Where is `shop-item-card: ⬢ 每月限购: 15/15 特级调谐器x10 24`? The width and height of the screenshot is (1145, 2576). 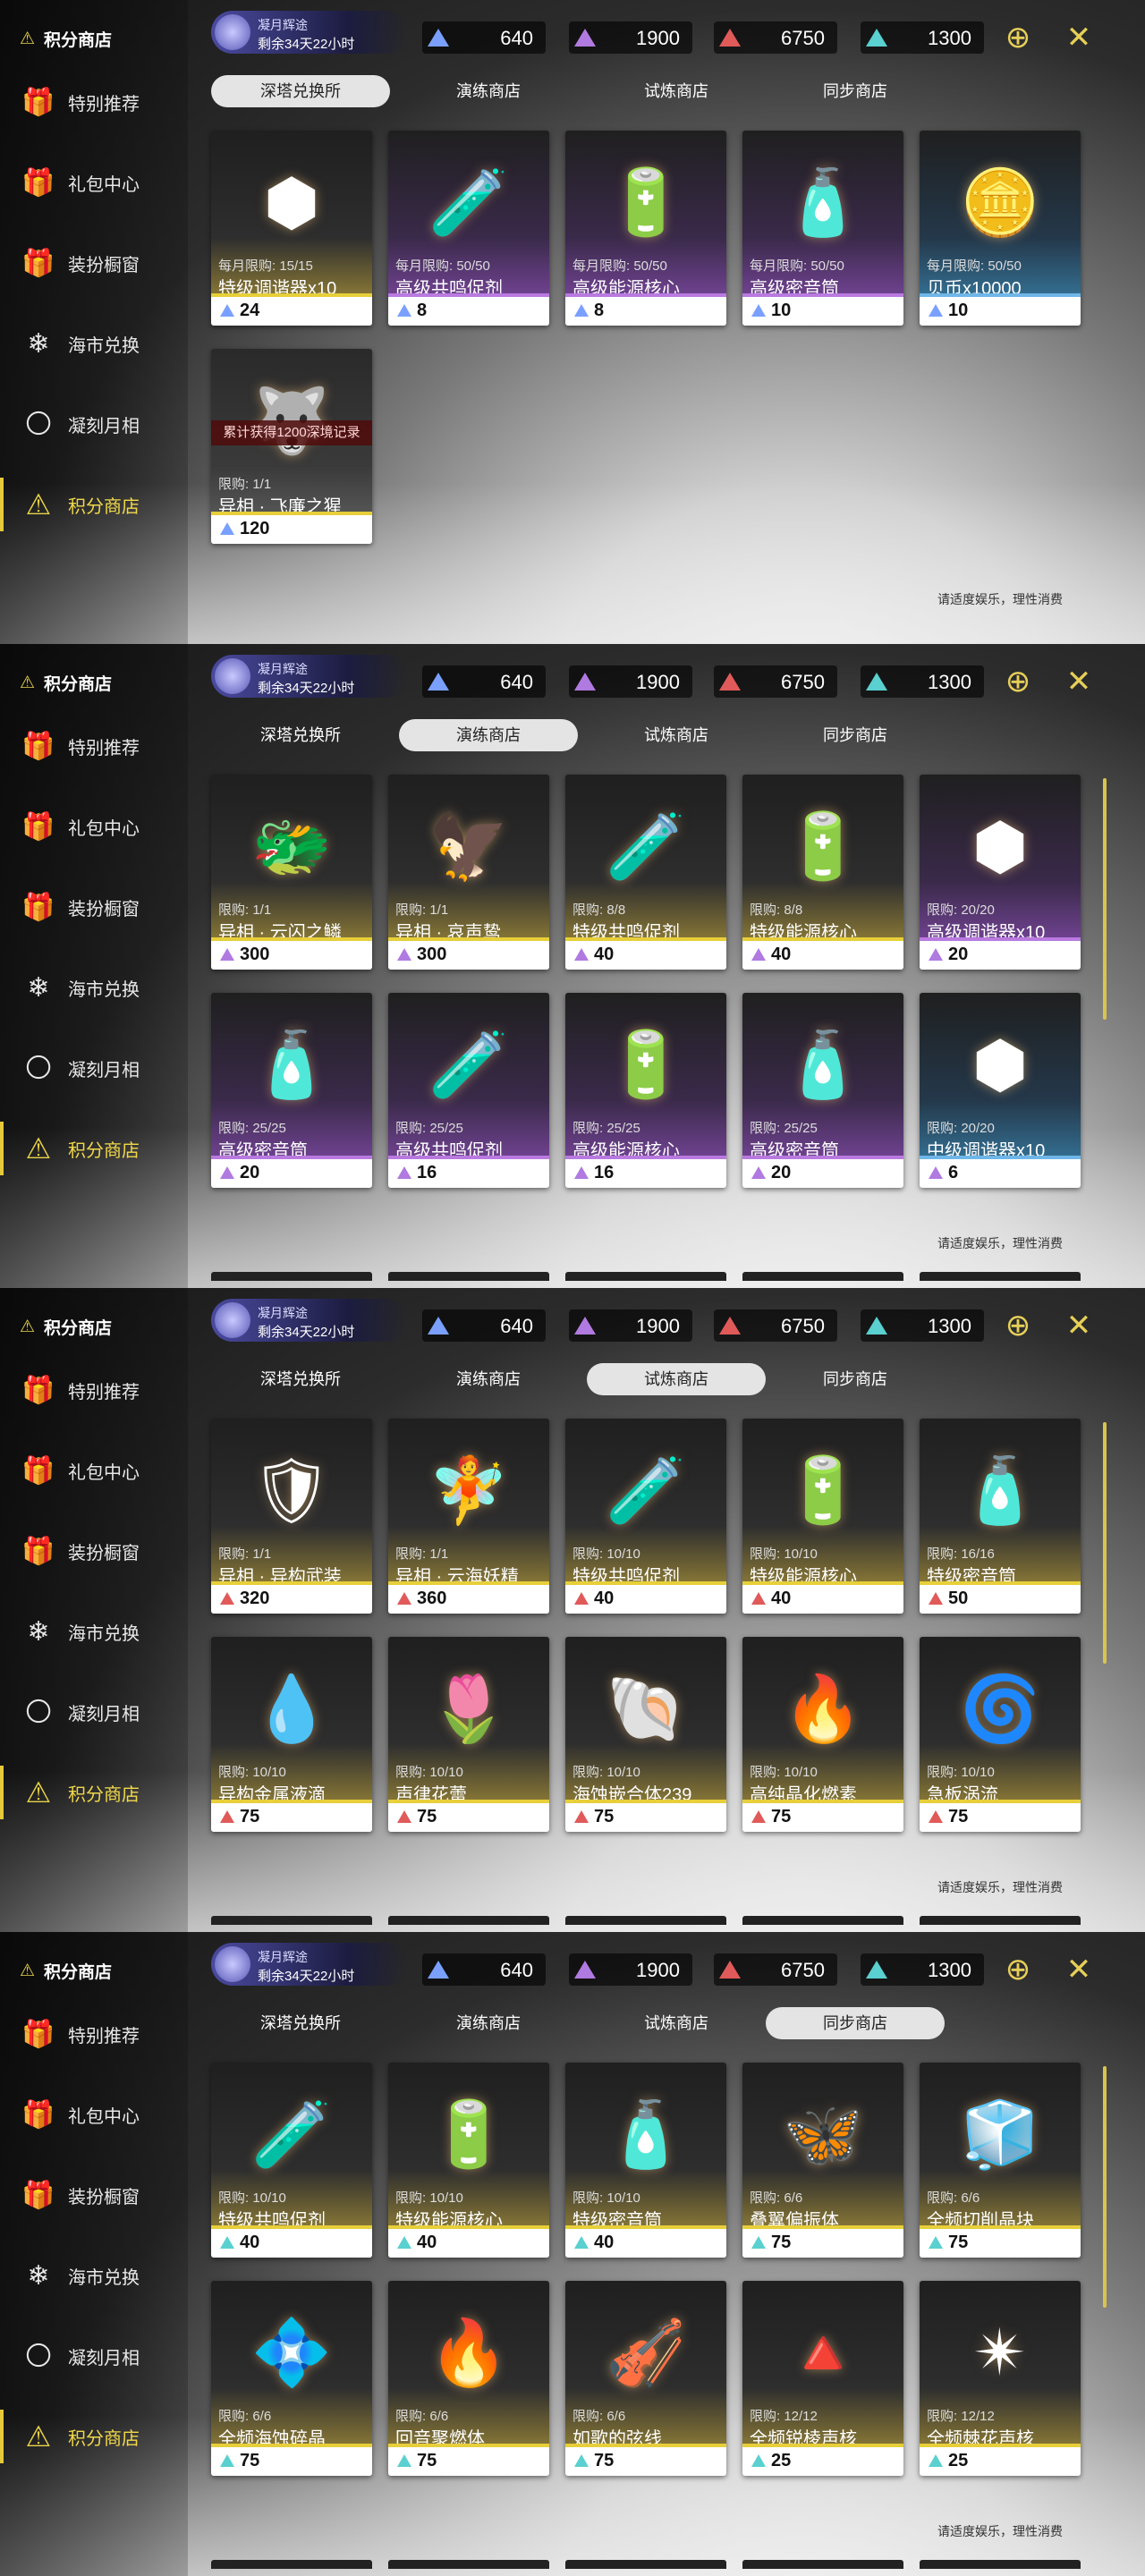
shop-item-card: ⬢ 每月限购: 15/15 特级调谐器x10 24 is located at coordinates (291, 228).